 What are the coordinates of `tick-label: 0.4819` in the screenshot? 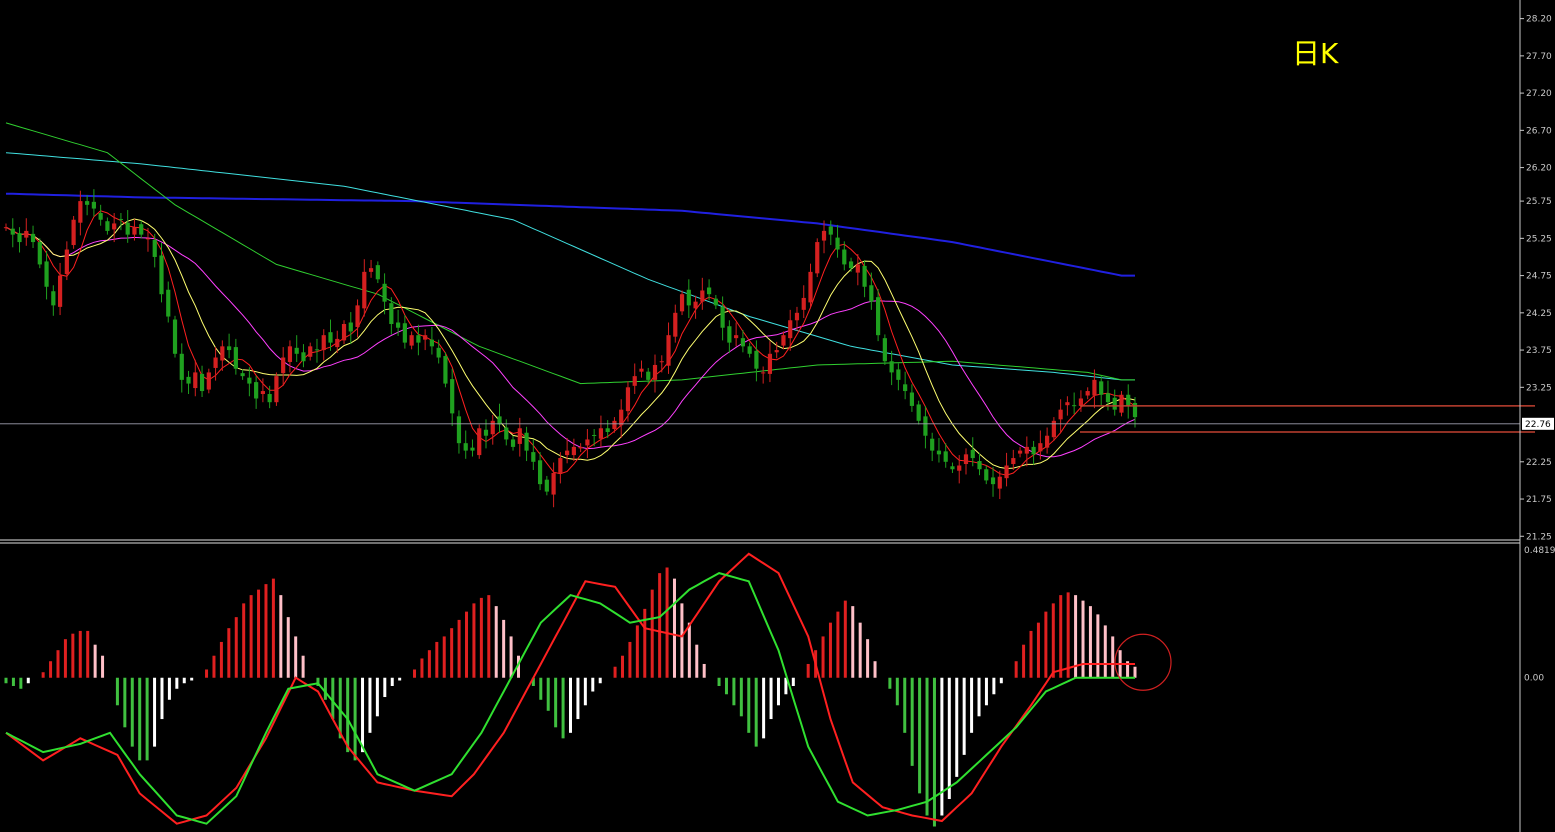 It's located at (1539, 551).